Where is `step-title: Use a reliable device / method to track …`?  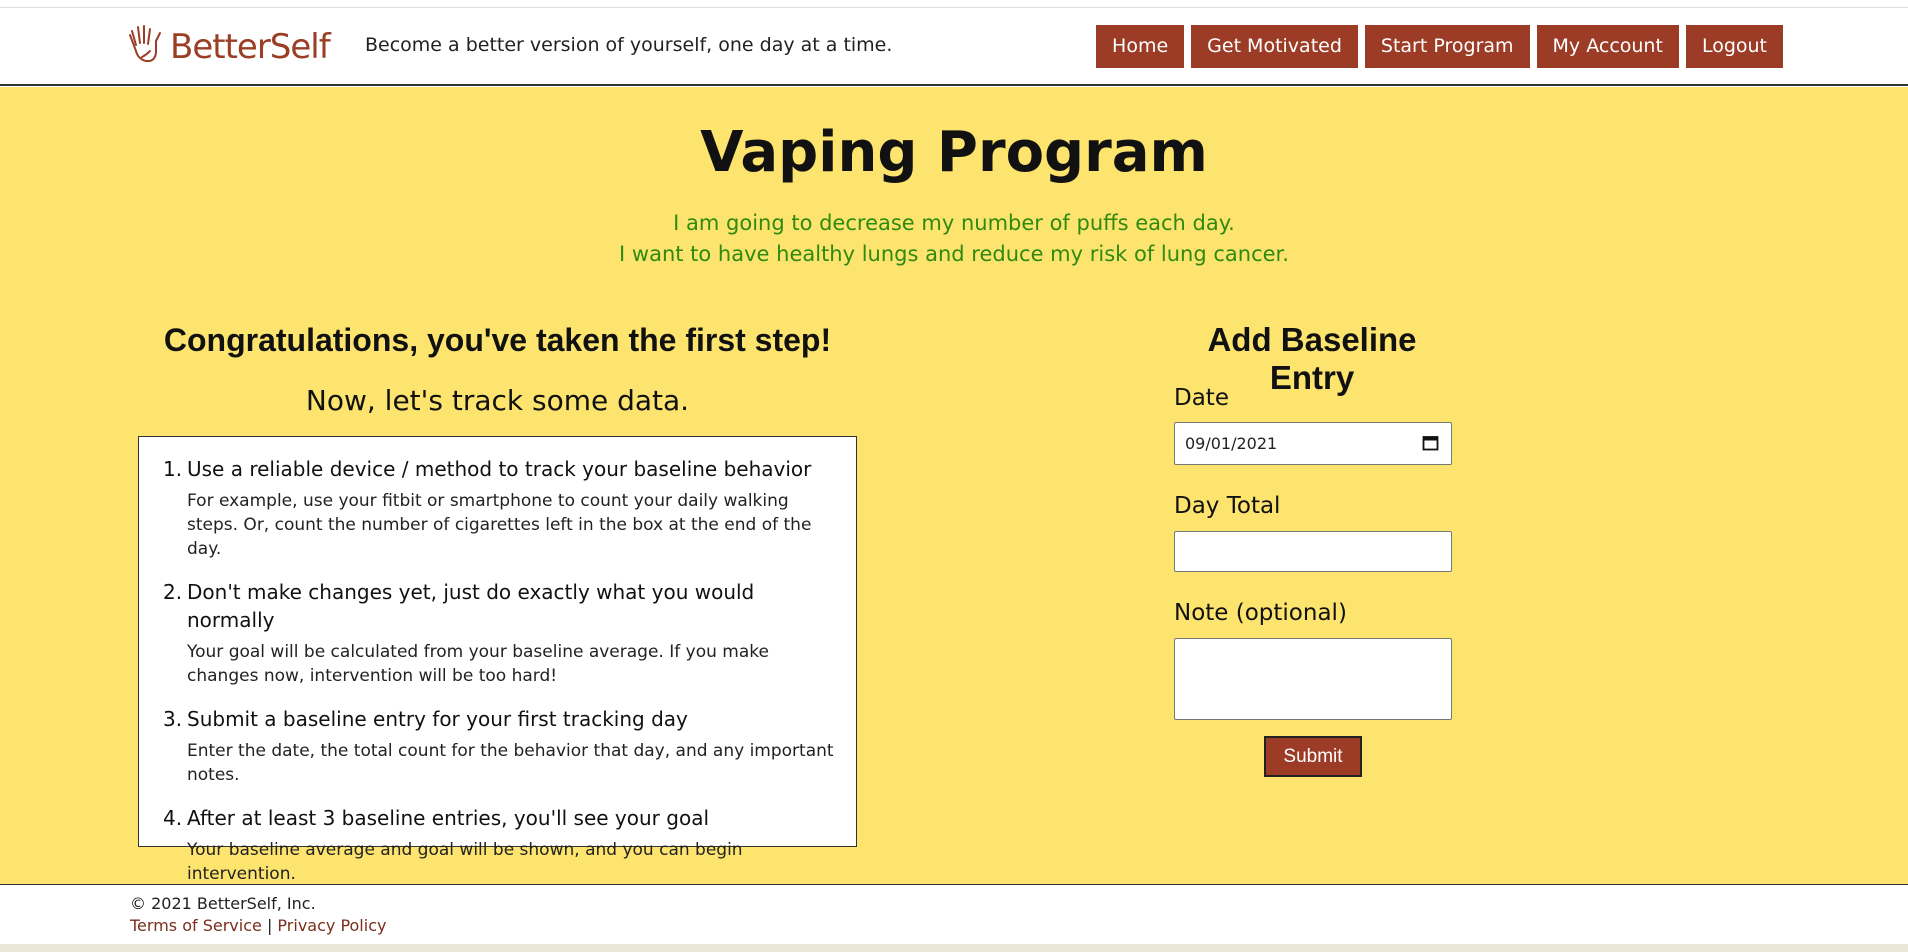 step-title: Use a reliable device / method to track … is located at coordinates (499, 469).